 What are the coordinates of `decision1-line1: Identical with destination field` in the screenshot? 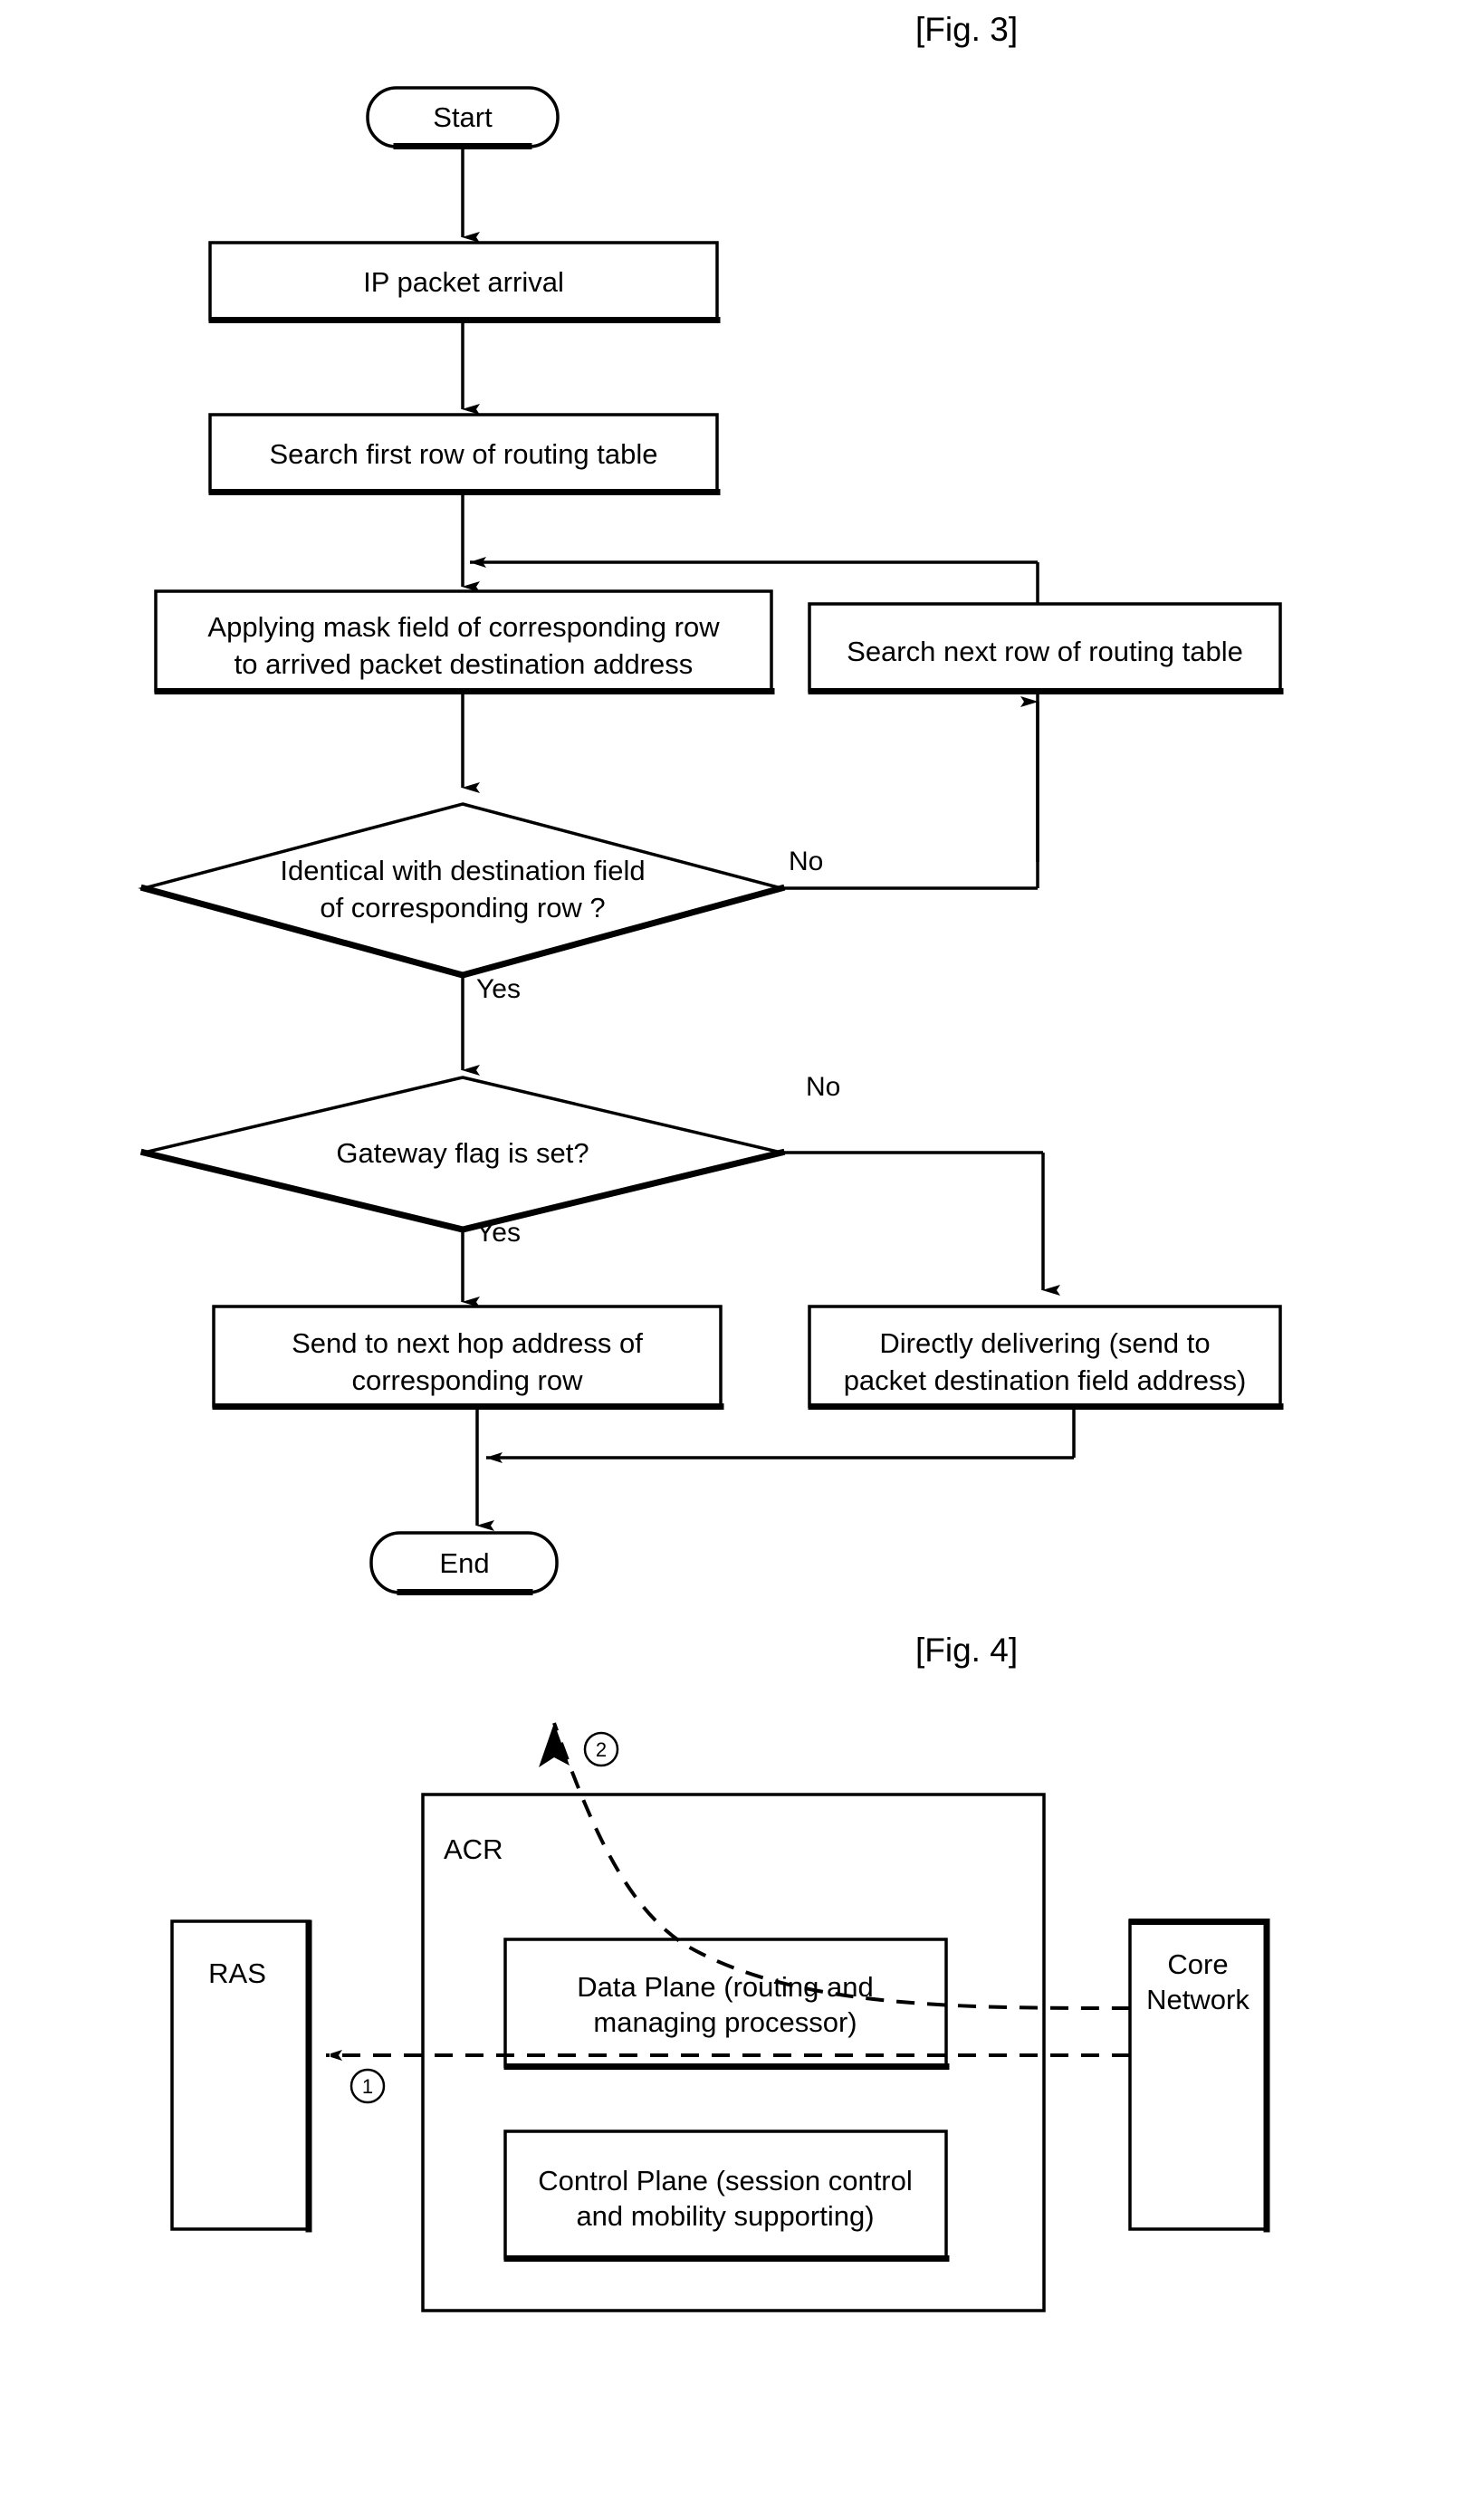 It's located at (462, 870).